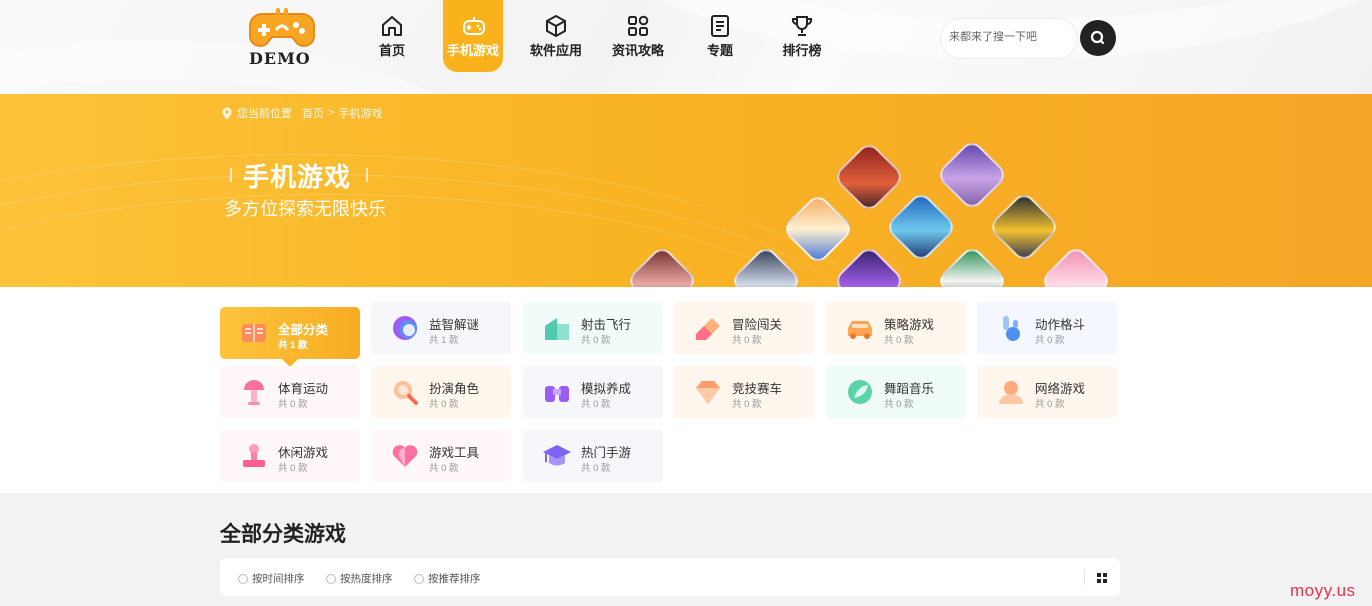  What do you see at coordinates (303, 330) in the screenshot?
I see `category-name: 全部分类` at bounding box center [303, 330].